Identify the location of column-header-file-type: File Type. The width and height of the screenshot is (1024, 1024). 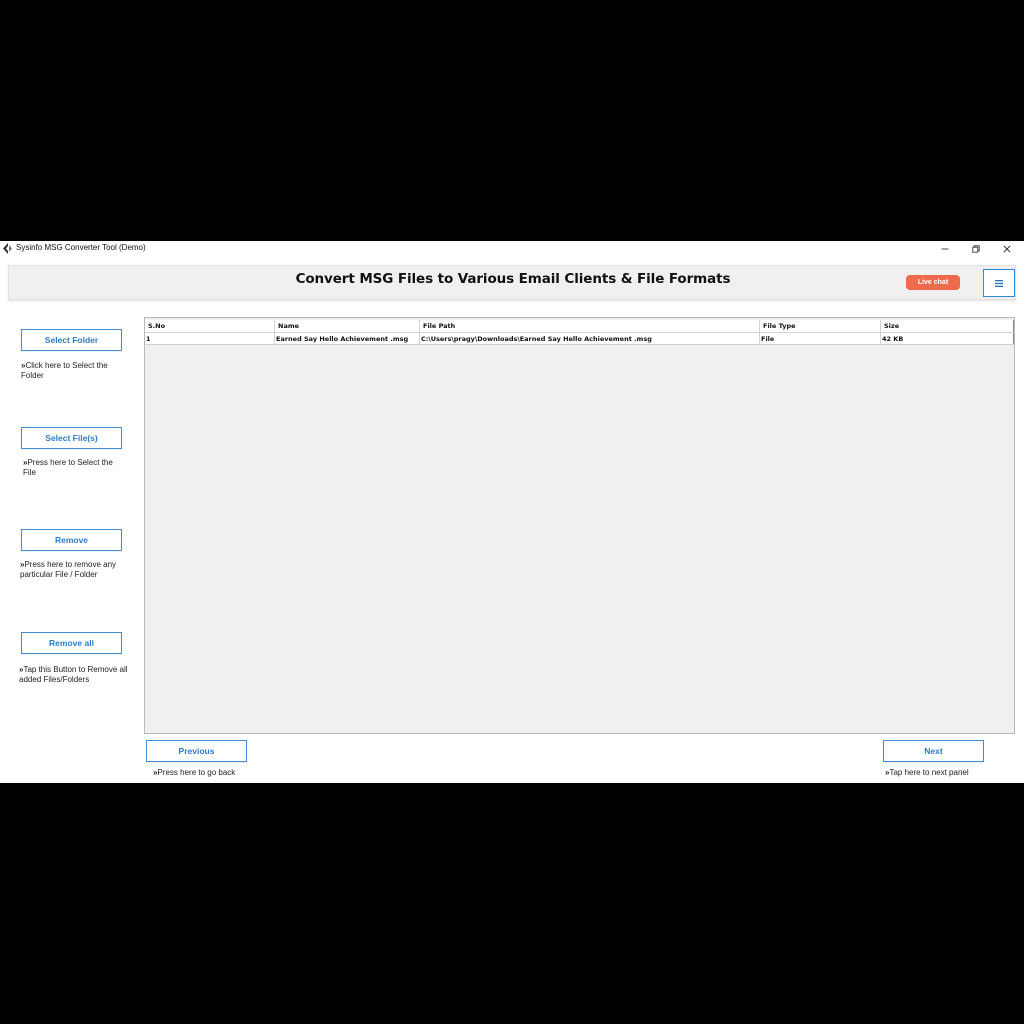
(820, 326).